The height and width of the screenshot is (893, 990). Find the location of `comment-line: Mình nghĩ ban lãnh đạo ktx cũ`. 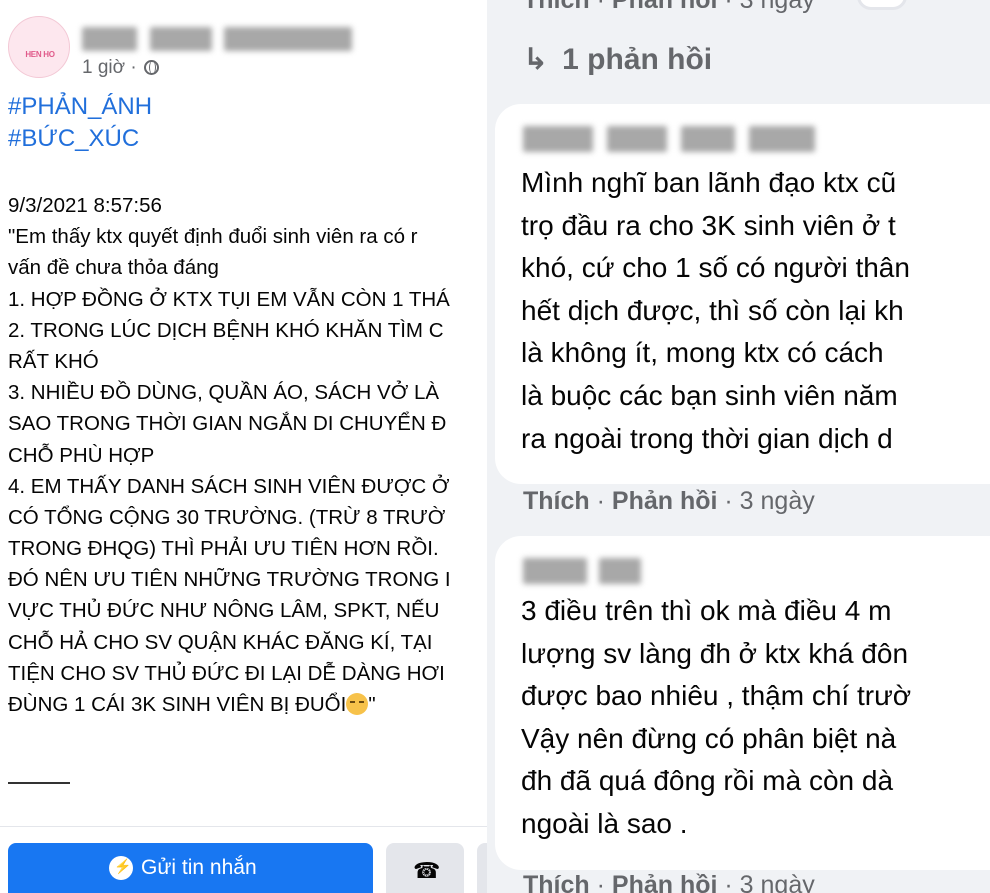

comment-line: Mình nghĩ ban lãnh đạo ktx cũ is located at coordinates (709, 182).